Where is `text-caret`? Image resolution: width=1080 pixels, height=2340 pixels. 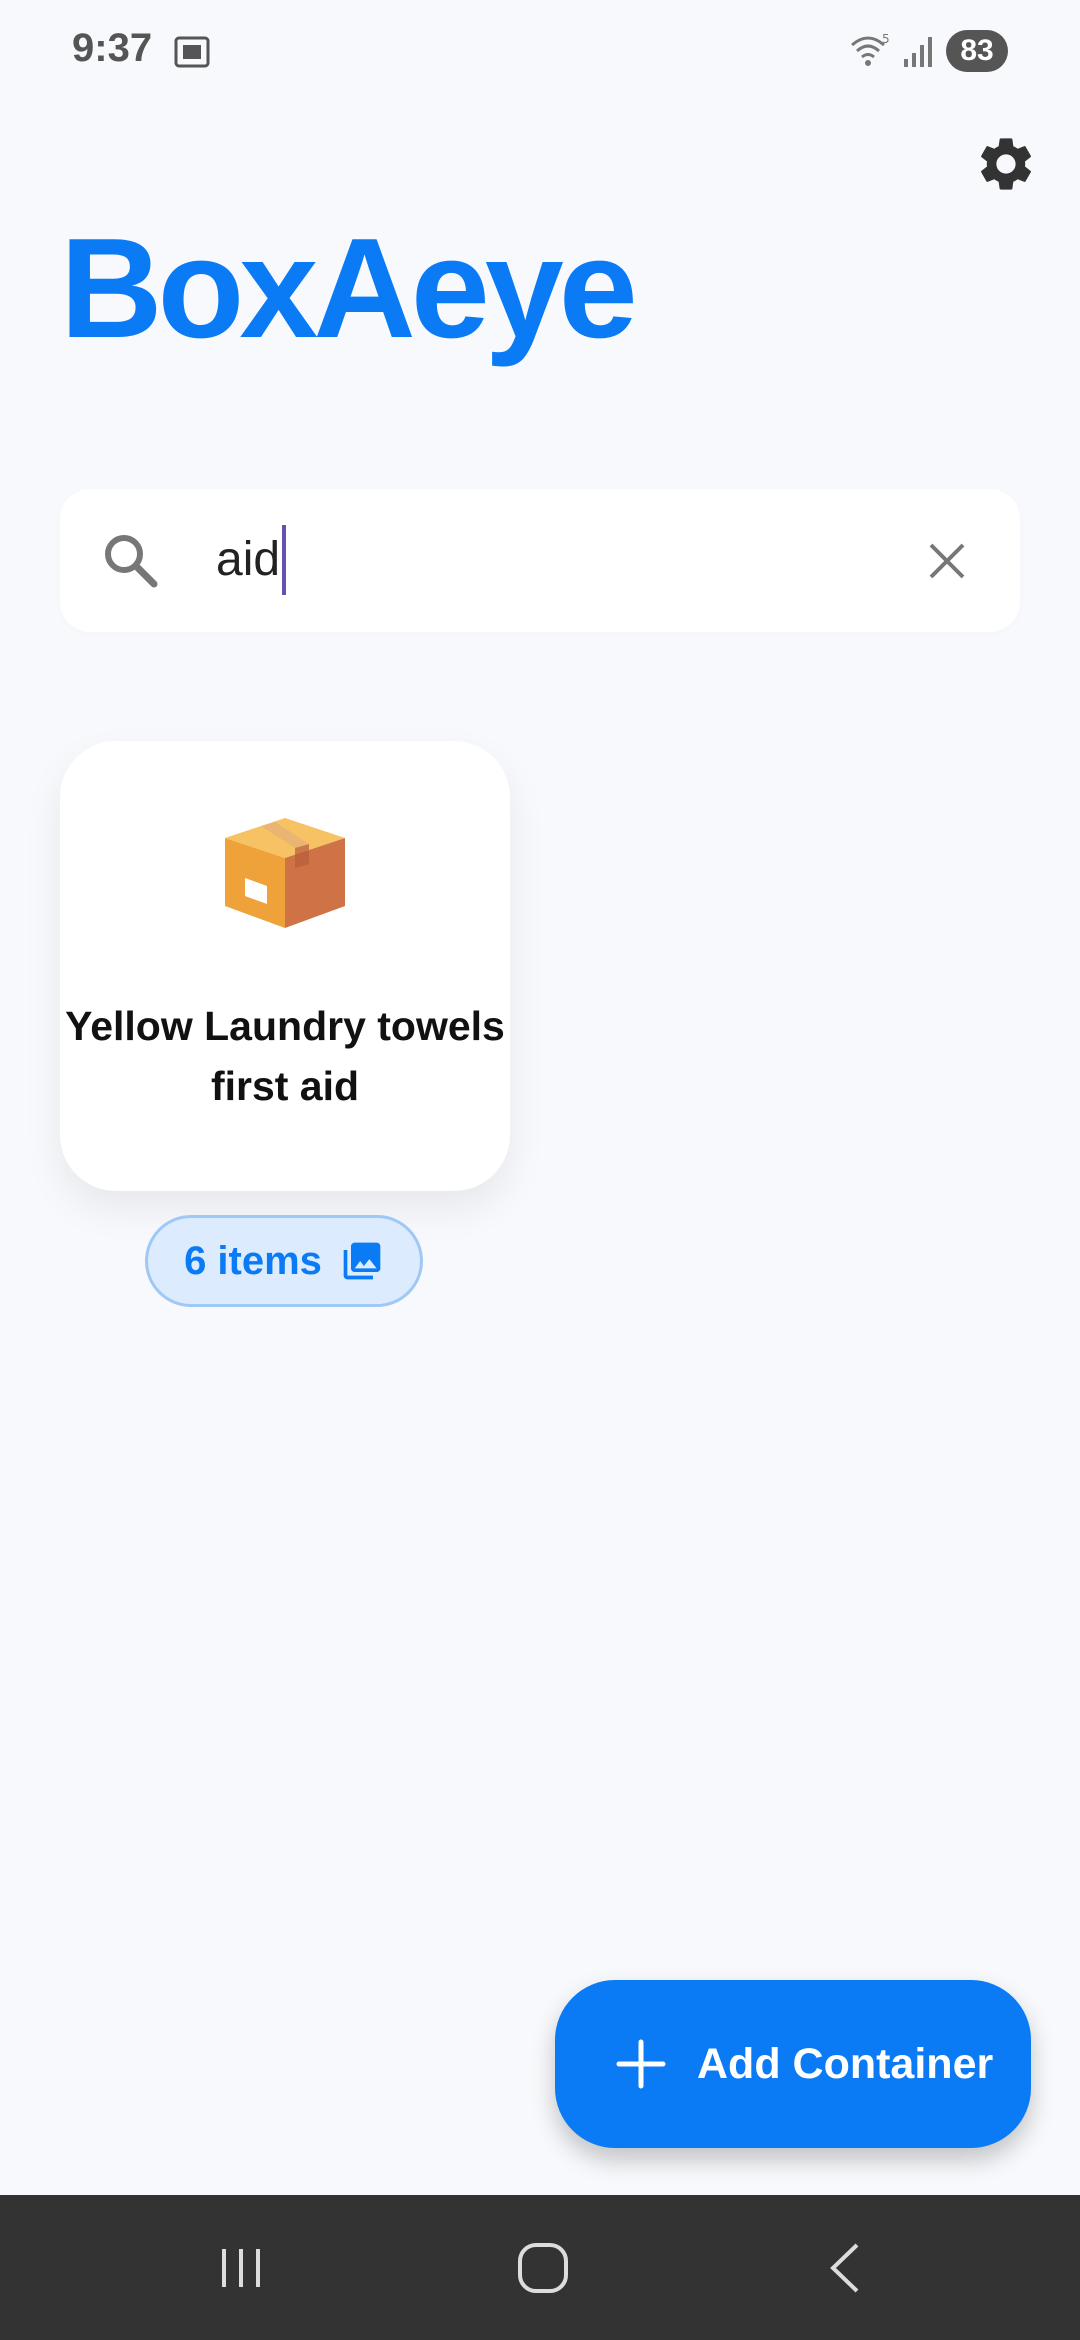 text-caret is located at coordinates (284, 560).